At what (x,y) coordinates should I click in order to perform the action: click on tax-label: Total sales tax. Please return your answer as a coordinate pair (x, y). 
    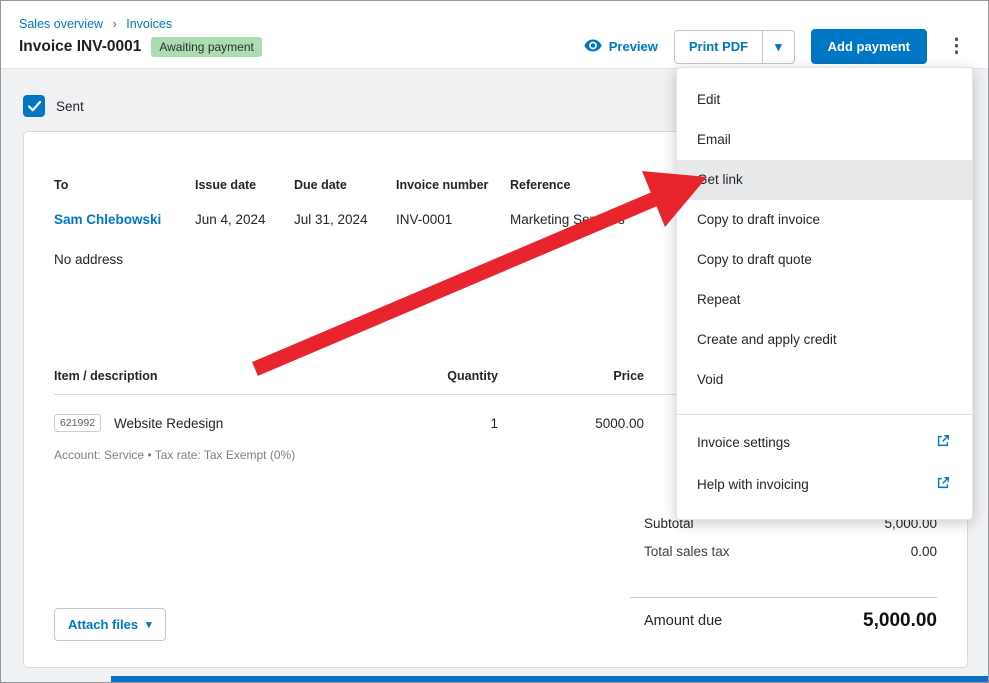
    Looking at the image, I should click on (687, 551).